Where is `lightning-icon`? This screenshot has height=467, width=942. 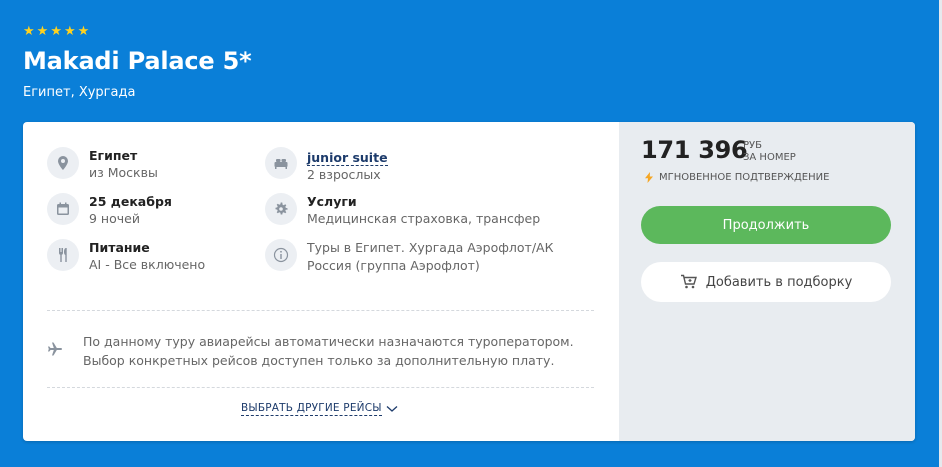 lightning-icon is located at coordinates (649, 177).